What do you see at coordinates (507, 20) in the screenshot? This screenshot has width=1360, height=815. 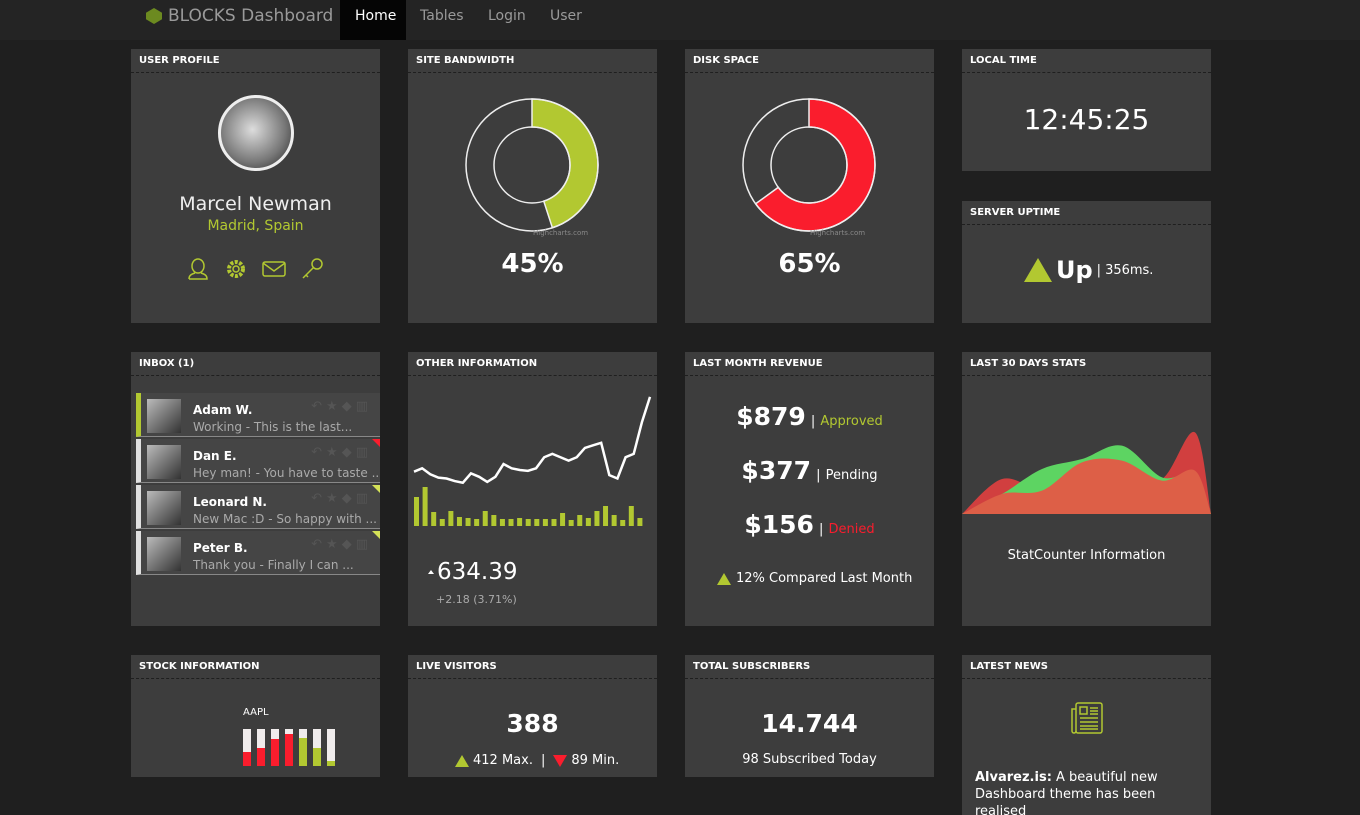 I see `nav-login: Login` at bounding box center [507, 20].